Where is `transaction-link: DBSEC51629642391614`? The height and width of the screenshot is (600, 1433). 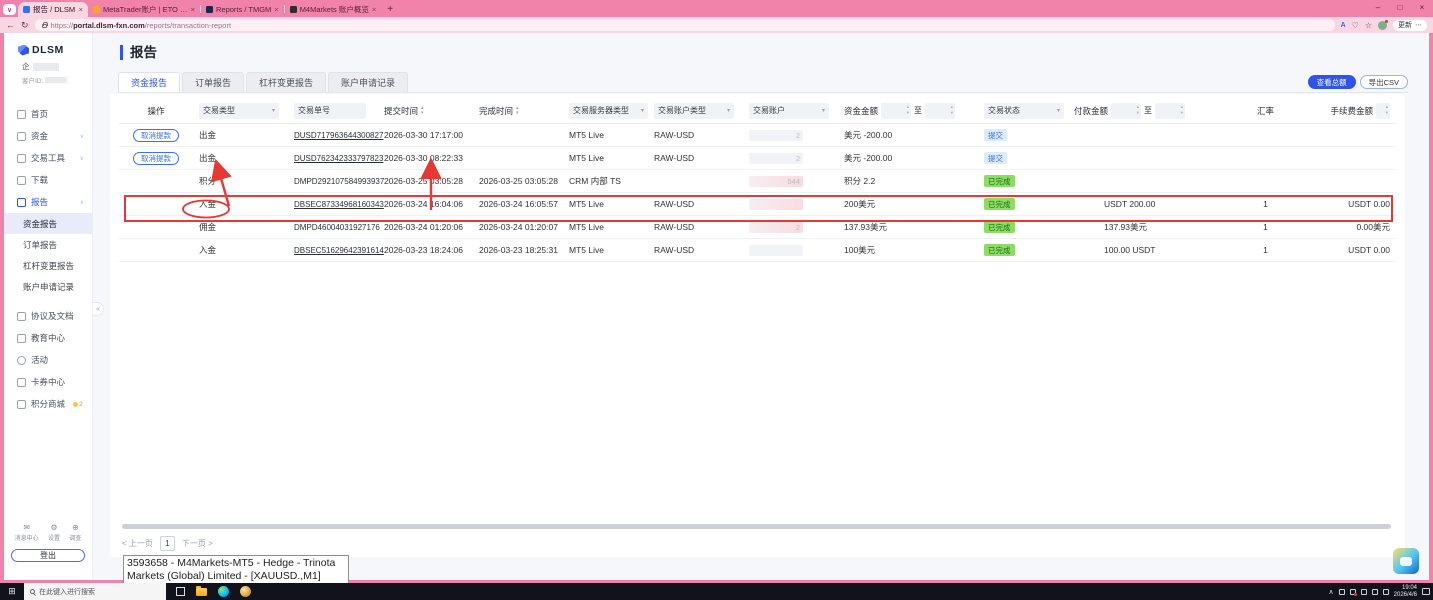
transaction-link: DBSEC51629642391614 is located at coordinates (339, 250).